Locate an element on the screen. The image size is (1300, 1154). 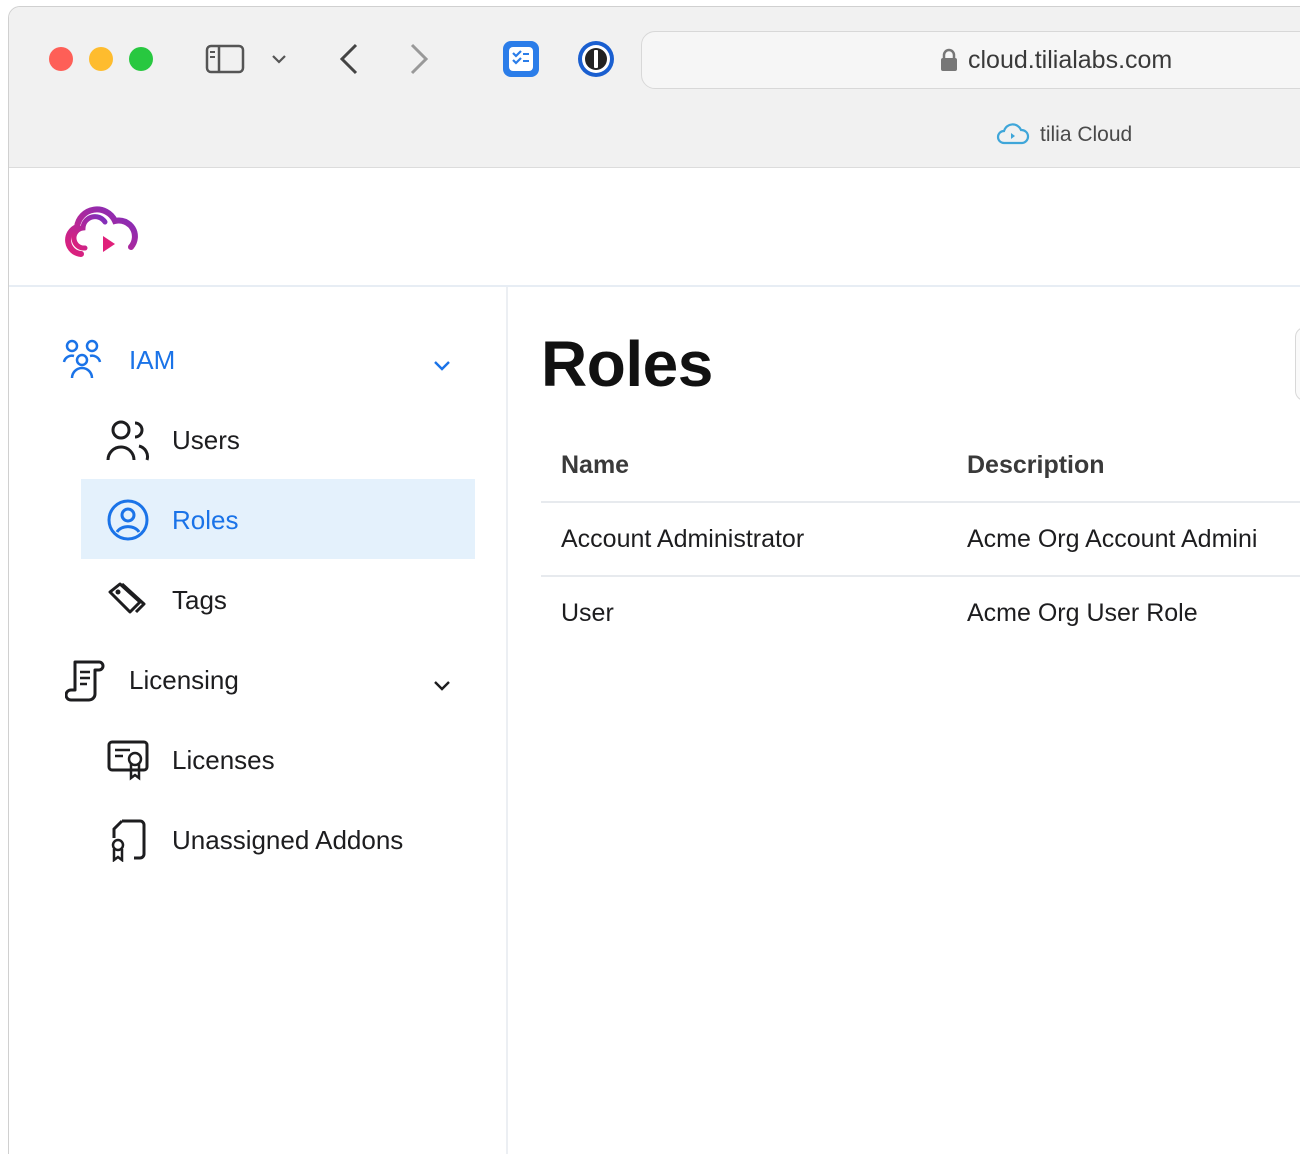
back-button is located at coordinates (349, 59).